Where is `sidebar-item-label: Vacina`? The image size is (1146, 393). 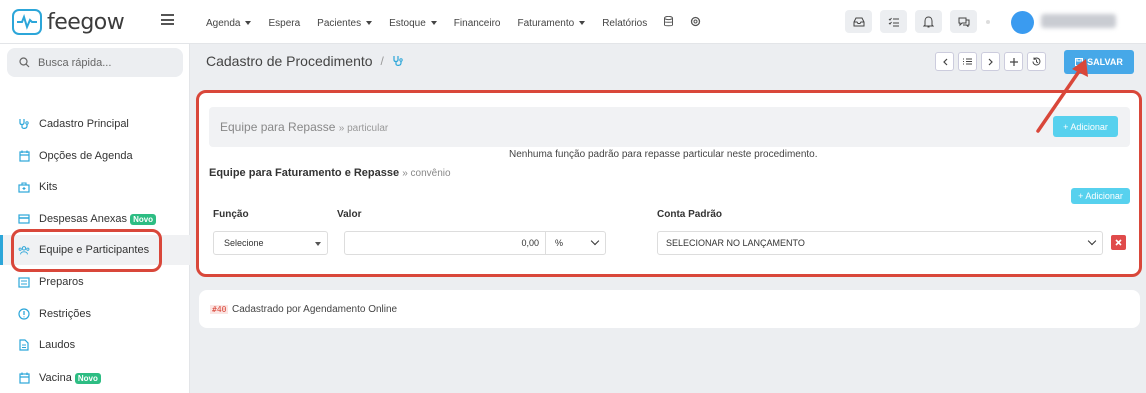
sidebar-item-label: Vacina is located at coordinates (55, 378).